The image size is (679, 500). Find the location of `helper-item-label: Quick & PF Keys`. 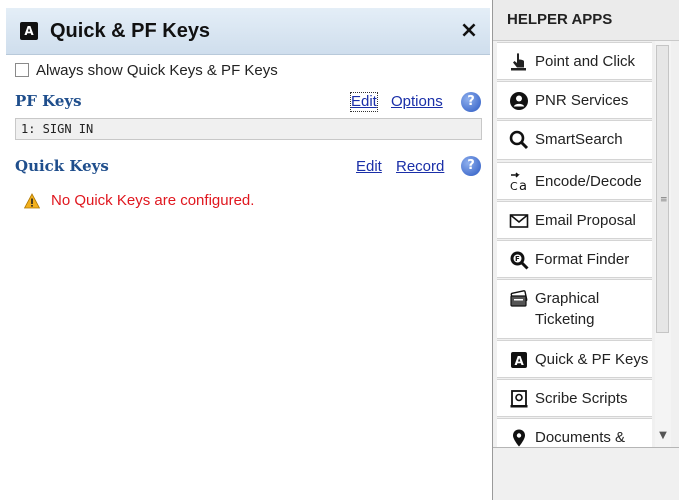

helper-item-label: Quick & PF Keys is located at coordinates (592, 359).